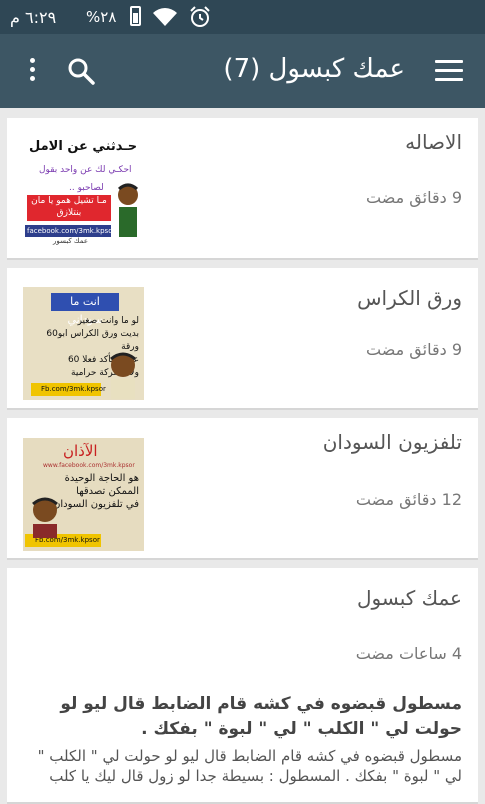 The image size is (485, 804). Describe the element at coordinates (101, 17) in the screenshot. I see `battery-percent: %٢٨` at that location.